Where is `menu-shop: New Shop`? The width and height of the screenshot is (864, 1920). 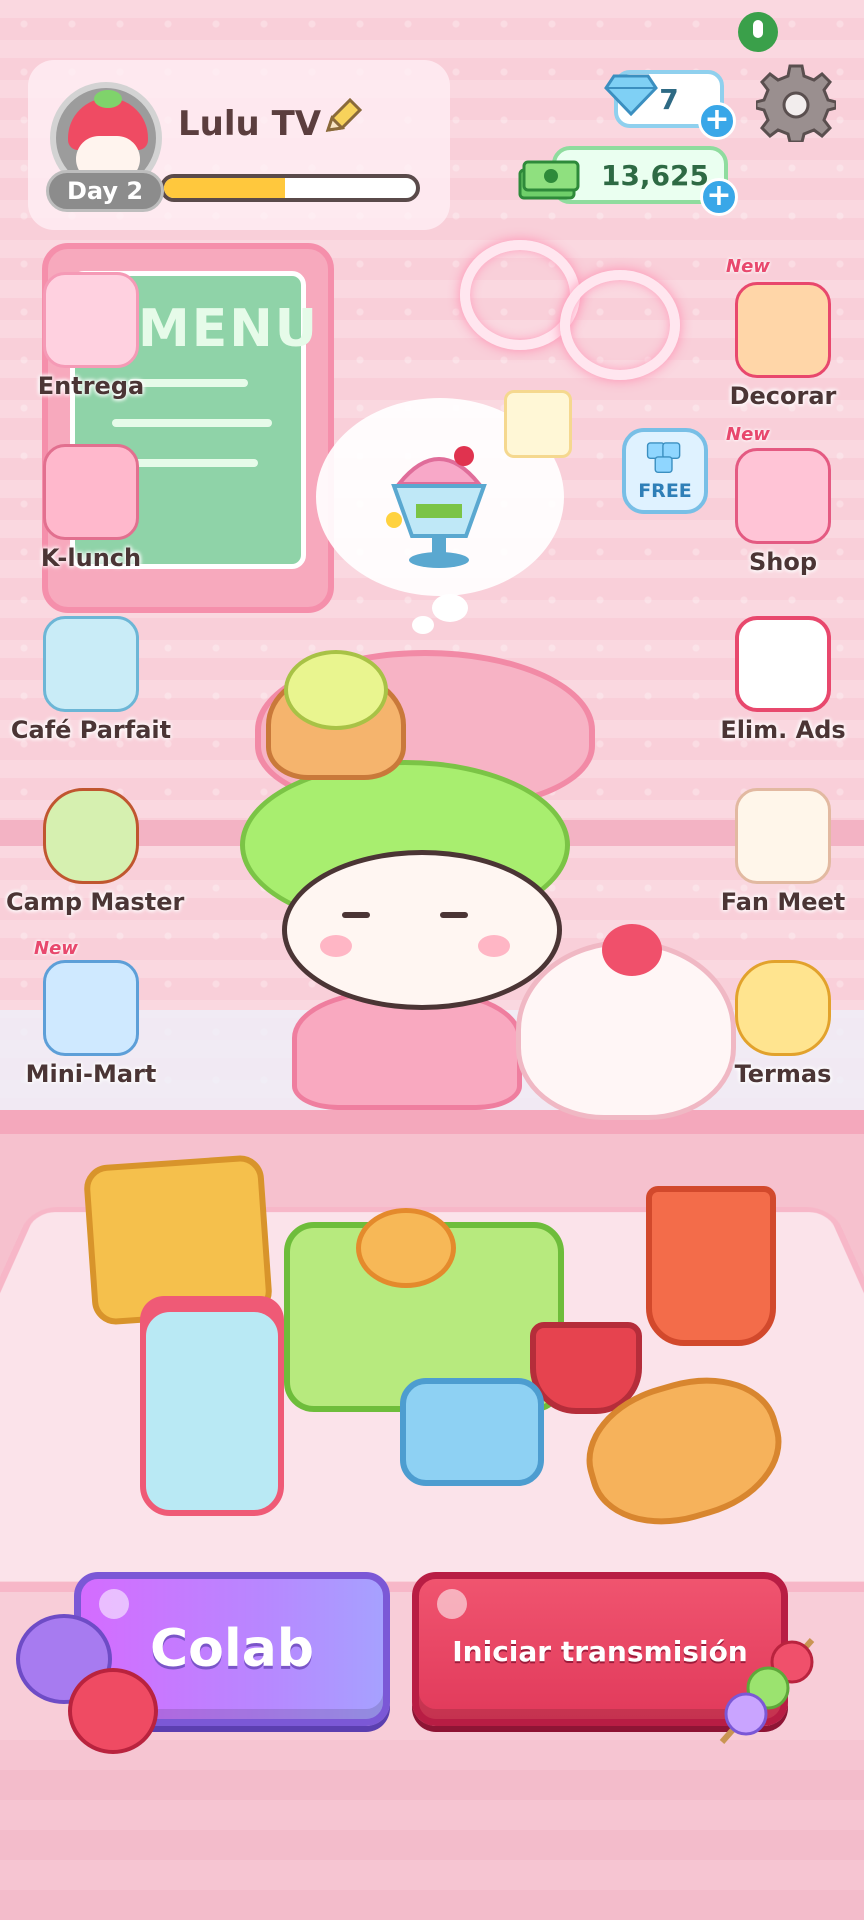 menu-shop: New Shop is located at coordinates (781, 511).